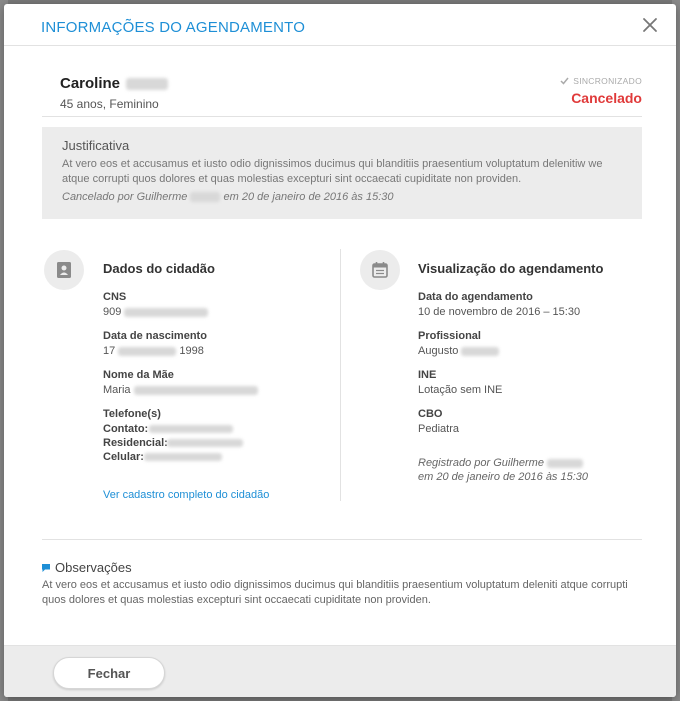 This screenshot has height=701, width=680. I want to click on ine-label: INE, so click(427, 375).